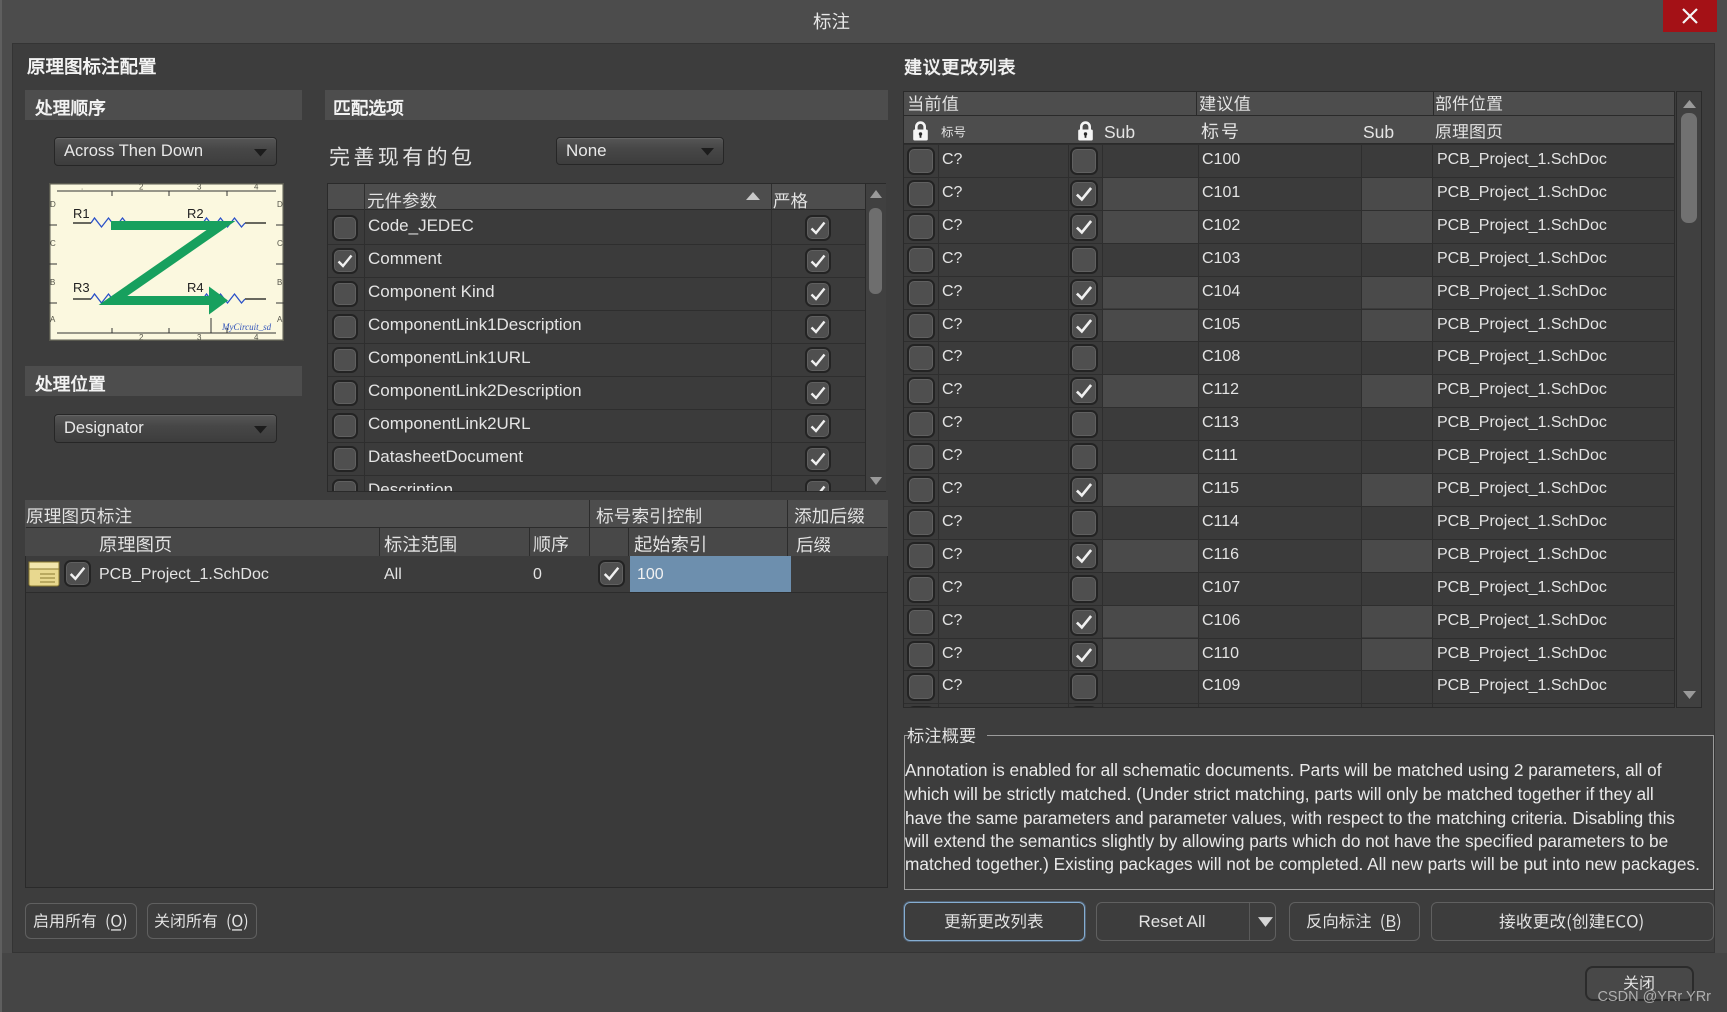  Describe the element at coordinates (195, 287) in the screenshot. I see `svg-text: R4` at that location.